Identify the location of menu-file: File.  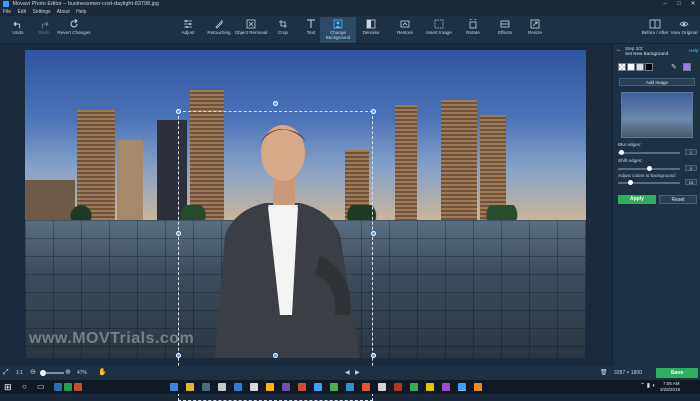
(7, 12).